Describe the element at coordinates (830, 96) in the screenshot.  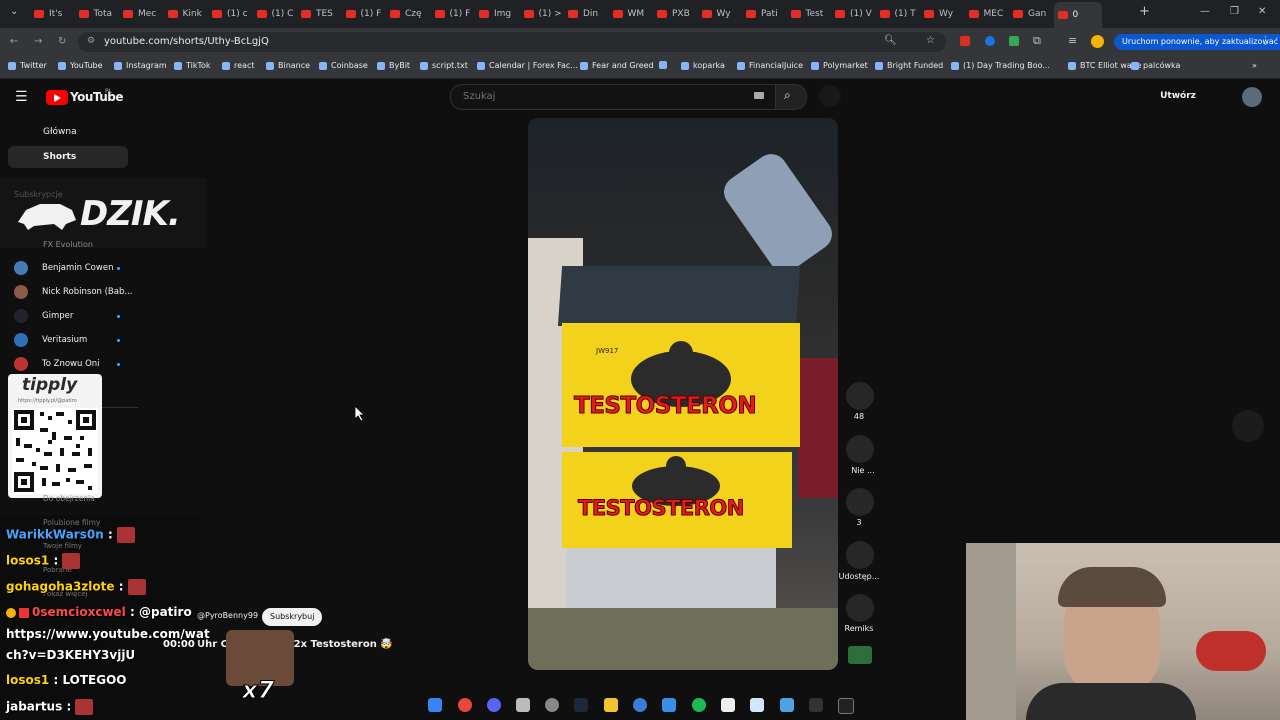
I see `voice-search-button` at that location.